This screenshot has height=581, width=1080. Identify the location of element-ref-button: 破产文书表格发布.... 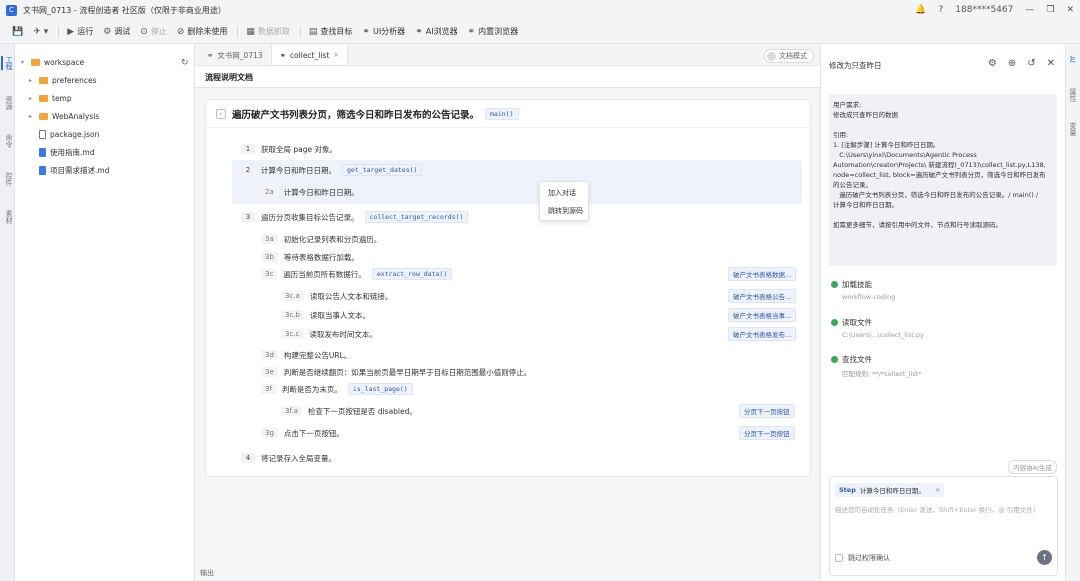
(762, 334).